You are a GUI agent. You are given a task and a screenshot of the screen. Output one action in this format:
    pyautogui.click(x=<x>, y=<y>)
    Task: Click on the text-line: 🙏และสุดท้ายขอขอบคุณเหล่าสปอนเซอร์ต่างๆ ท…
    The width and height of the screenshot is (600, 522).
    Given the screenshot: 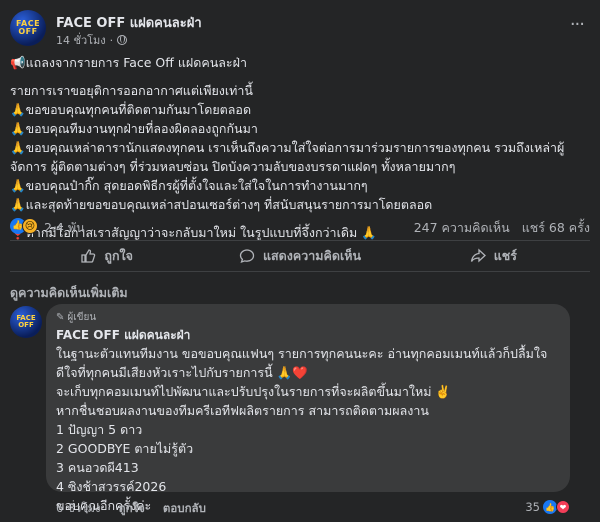 What is the action you would take?
    pyautogui.click(x=221, y=204)
    